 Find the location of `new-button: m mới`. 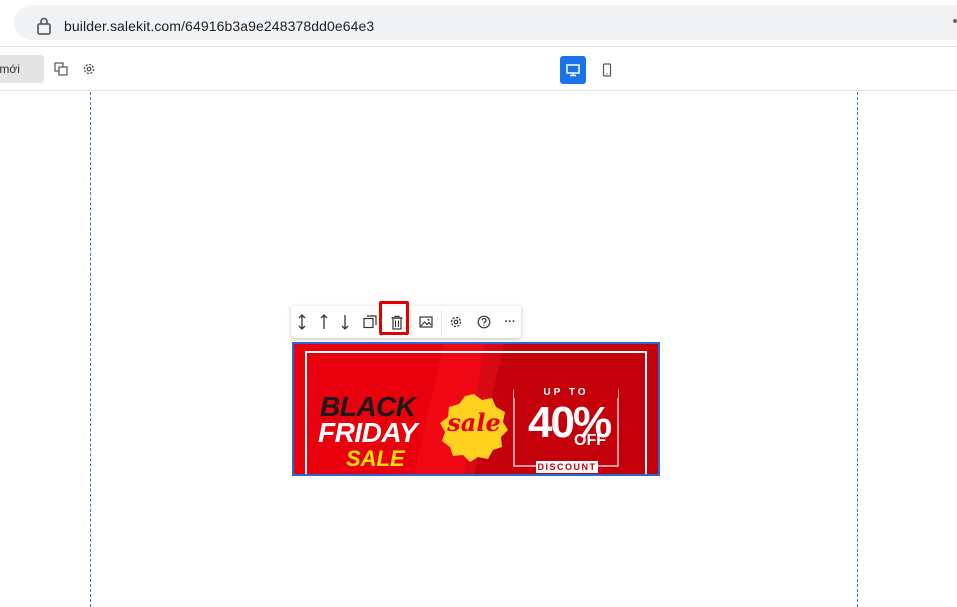

new-button: m mới is located at coordinates (22, 69).